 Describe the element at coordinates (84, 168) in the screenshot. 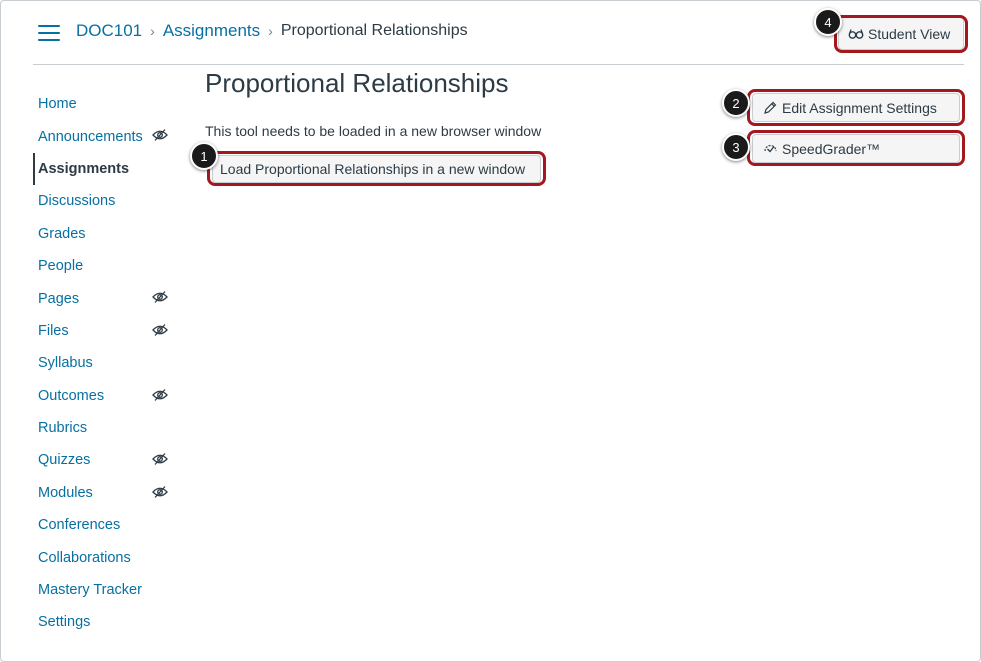

I see `sidebar-item-label: Assignments` at that location.